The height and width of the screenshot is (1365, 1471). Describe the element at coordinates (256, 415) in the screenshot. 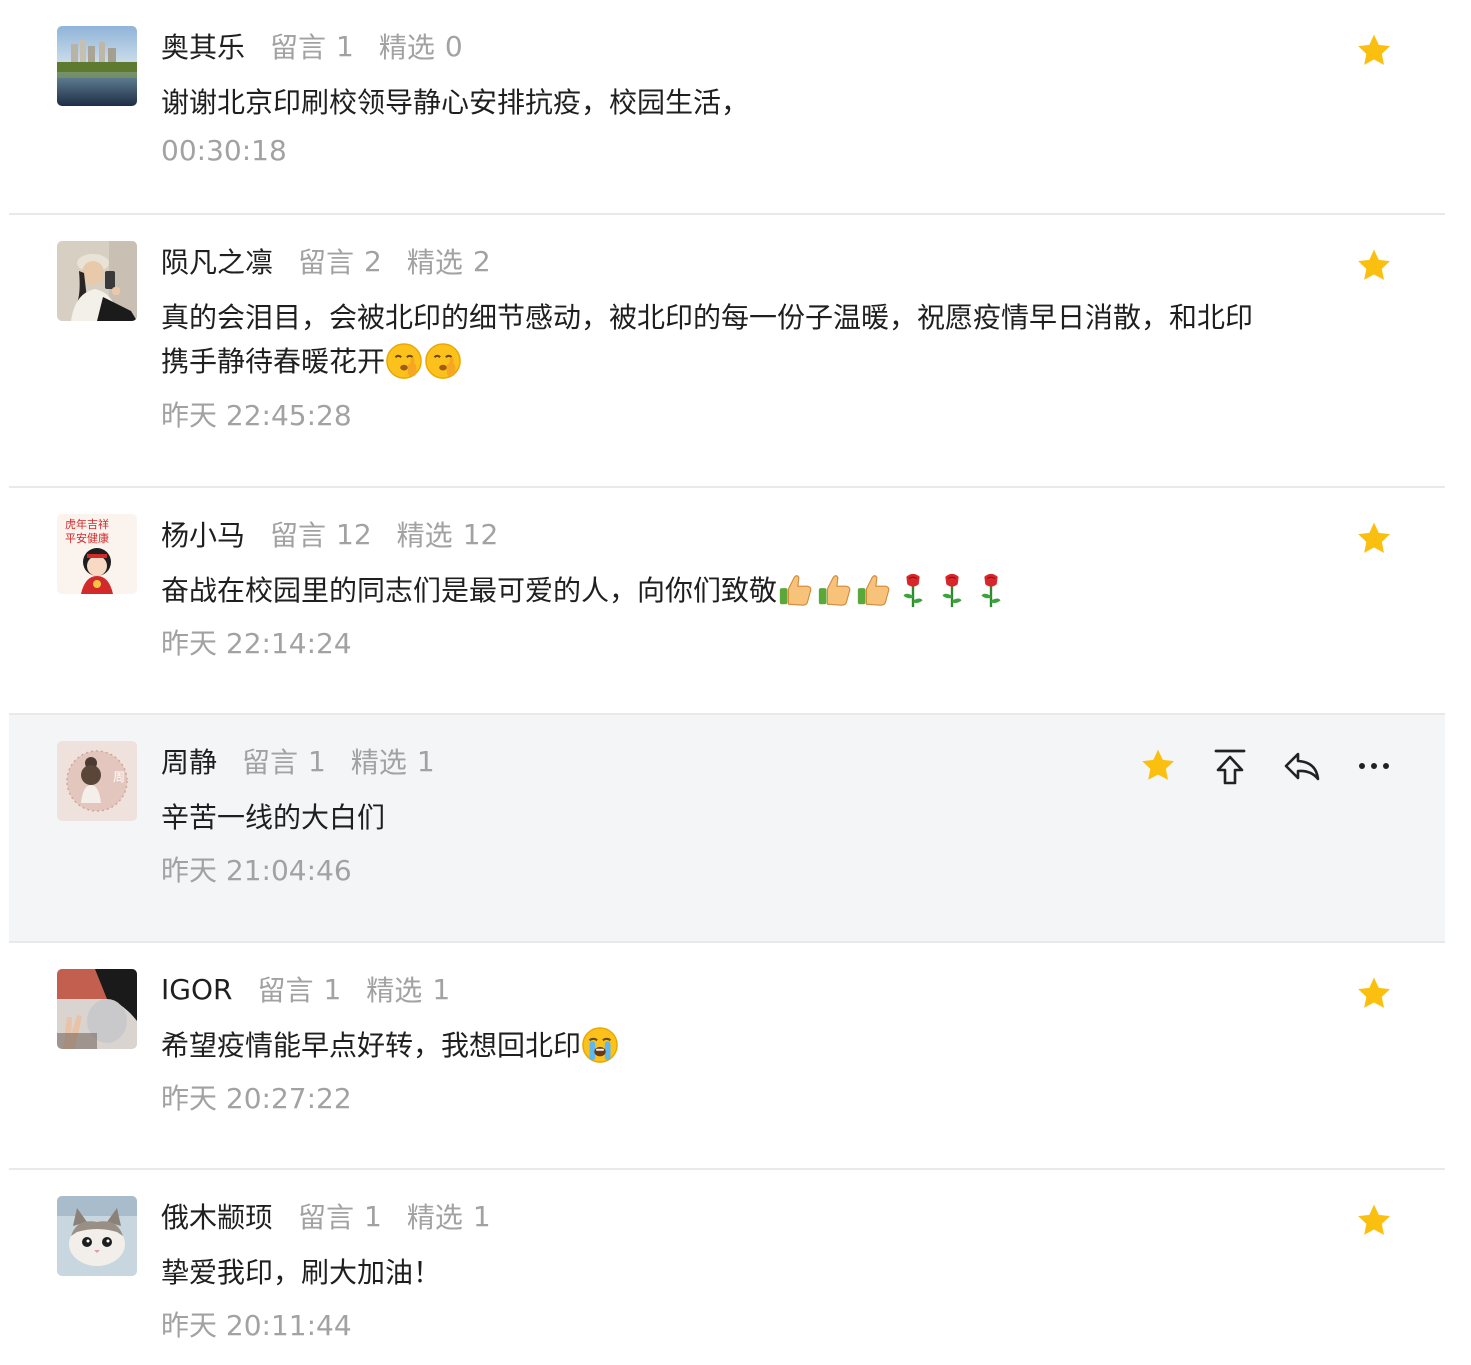

I see `comment-time: 昨天 22:45:28` at that location.